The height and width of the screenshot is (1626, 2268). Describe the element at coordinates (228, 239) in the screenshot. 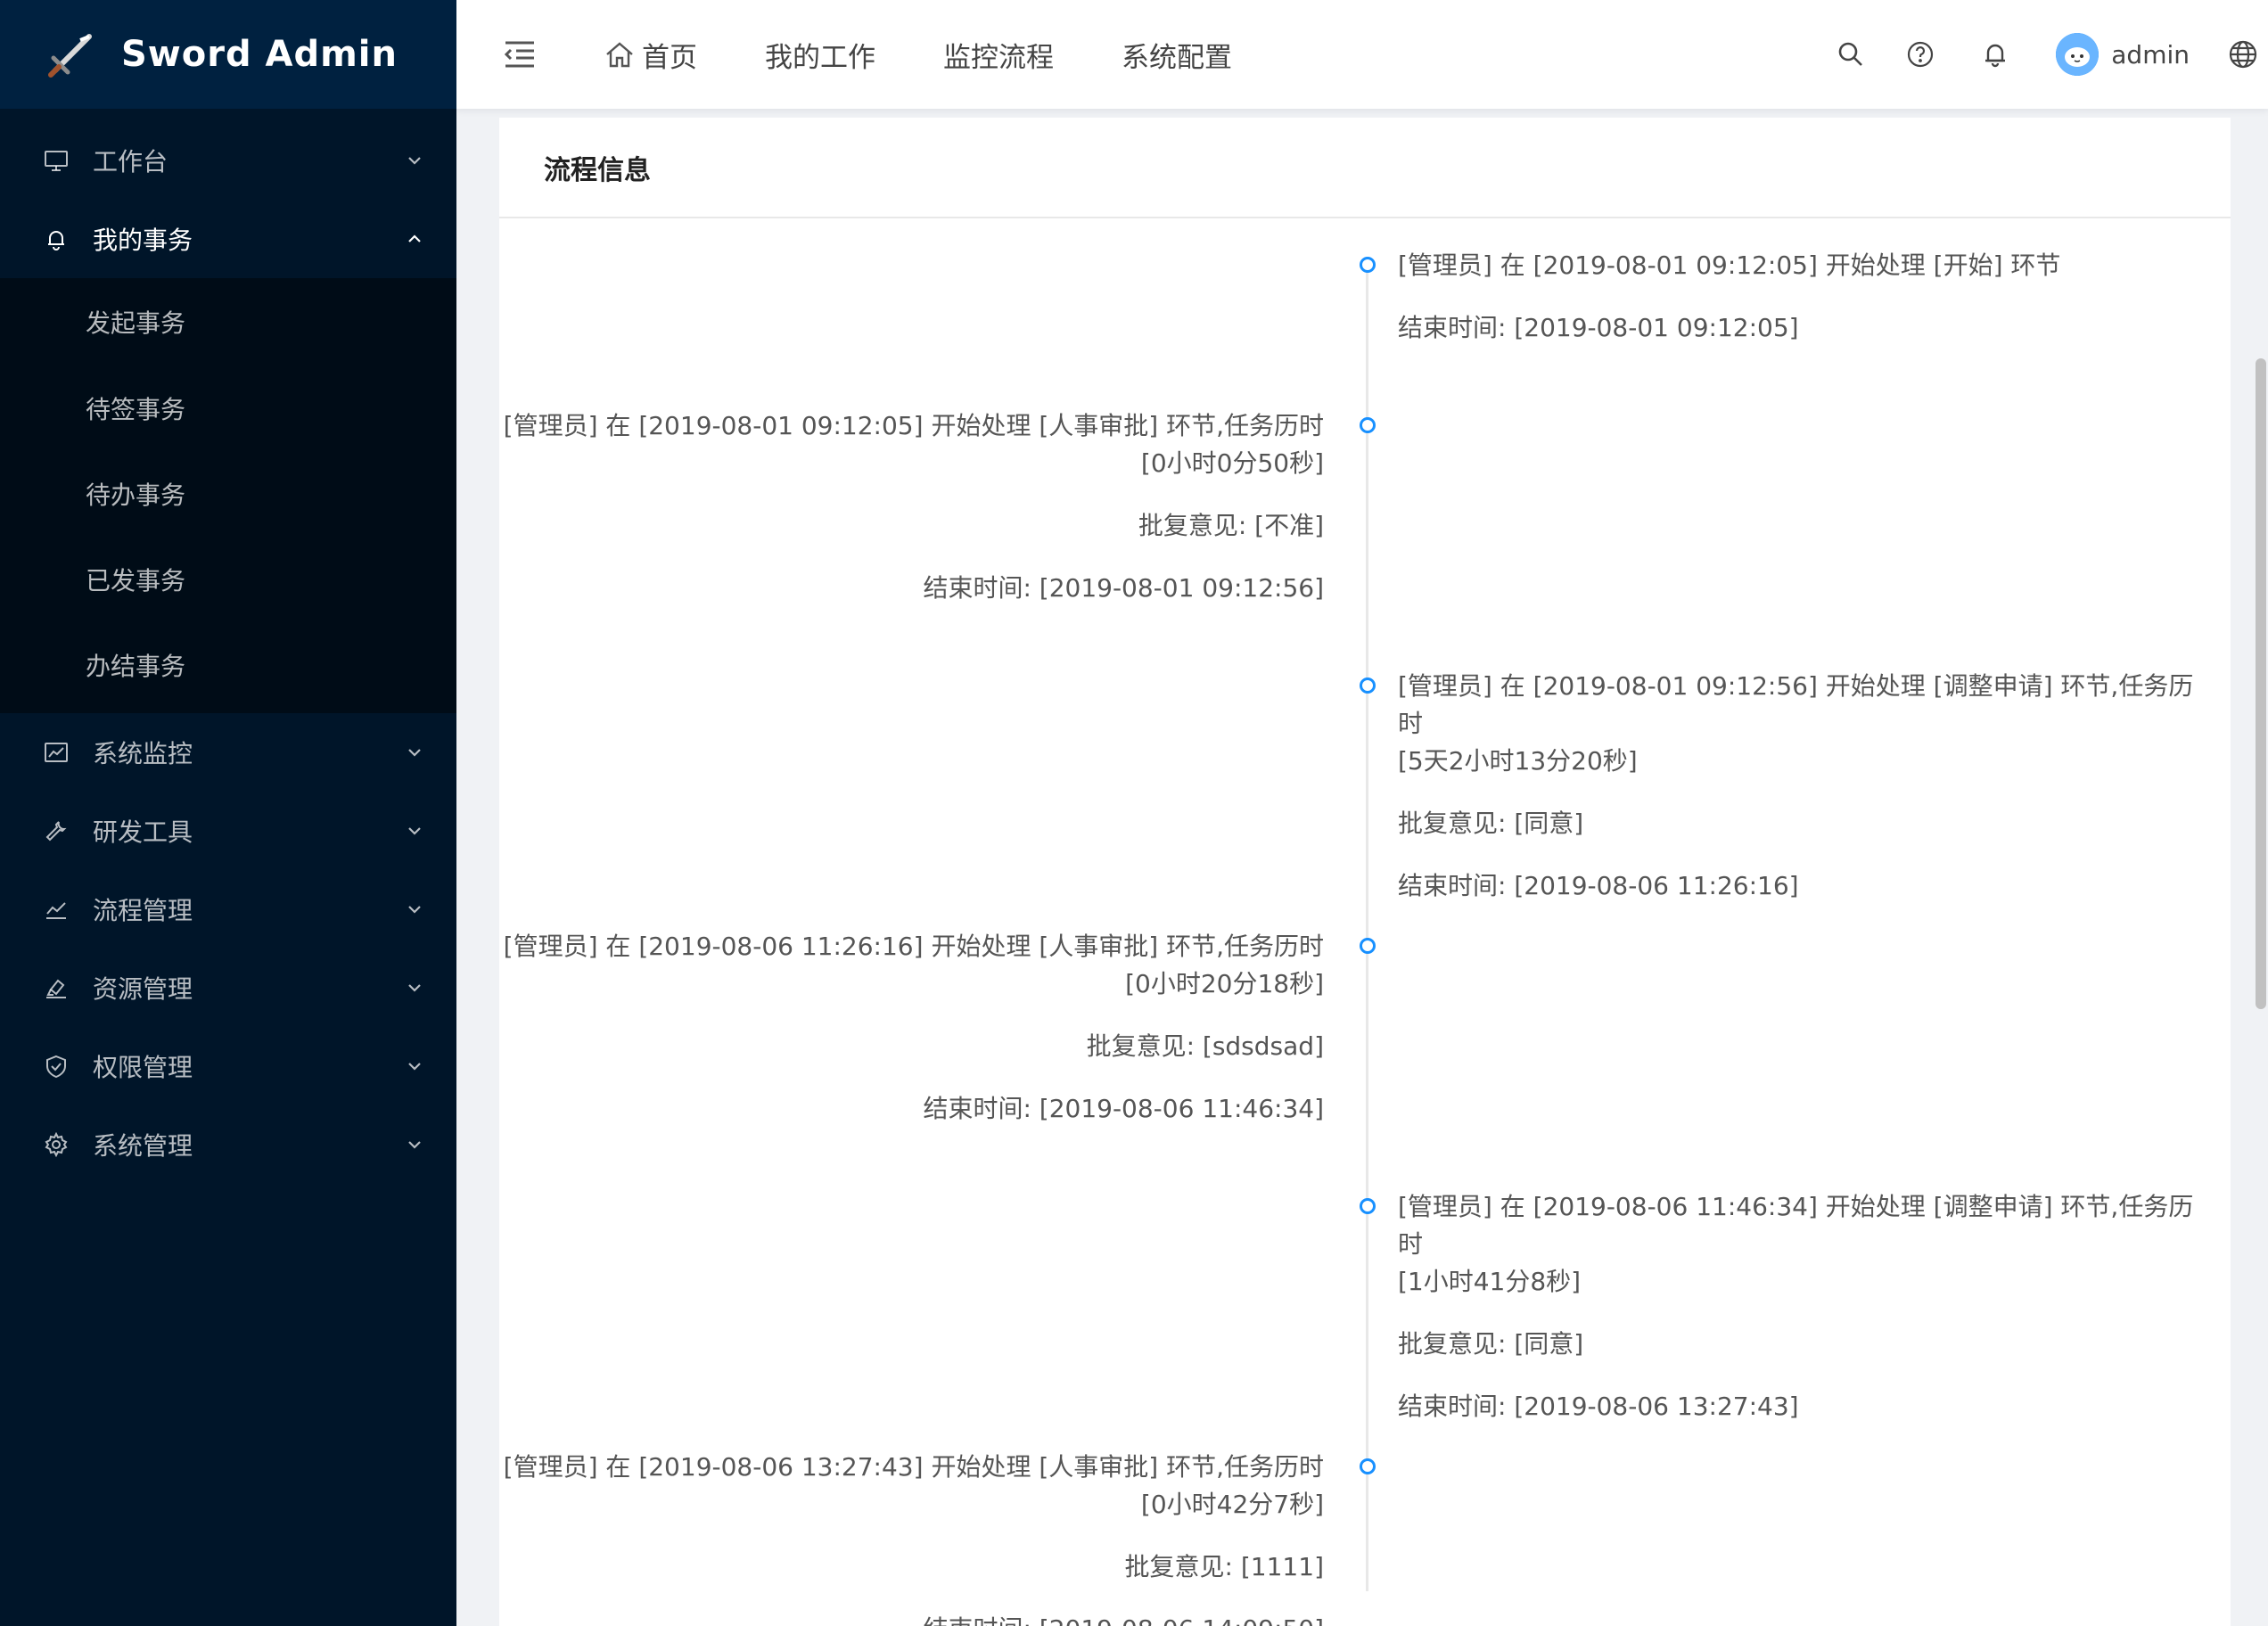

I see `sidebar-item-my-affairs: 我的事务` at that location.